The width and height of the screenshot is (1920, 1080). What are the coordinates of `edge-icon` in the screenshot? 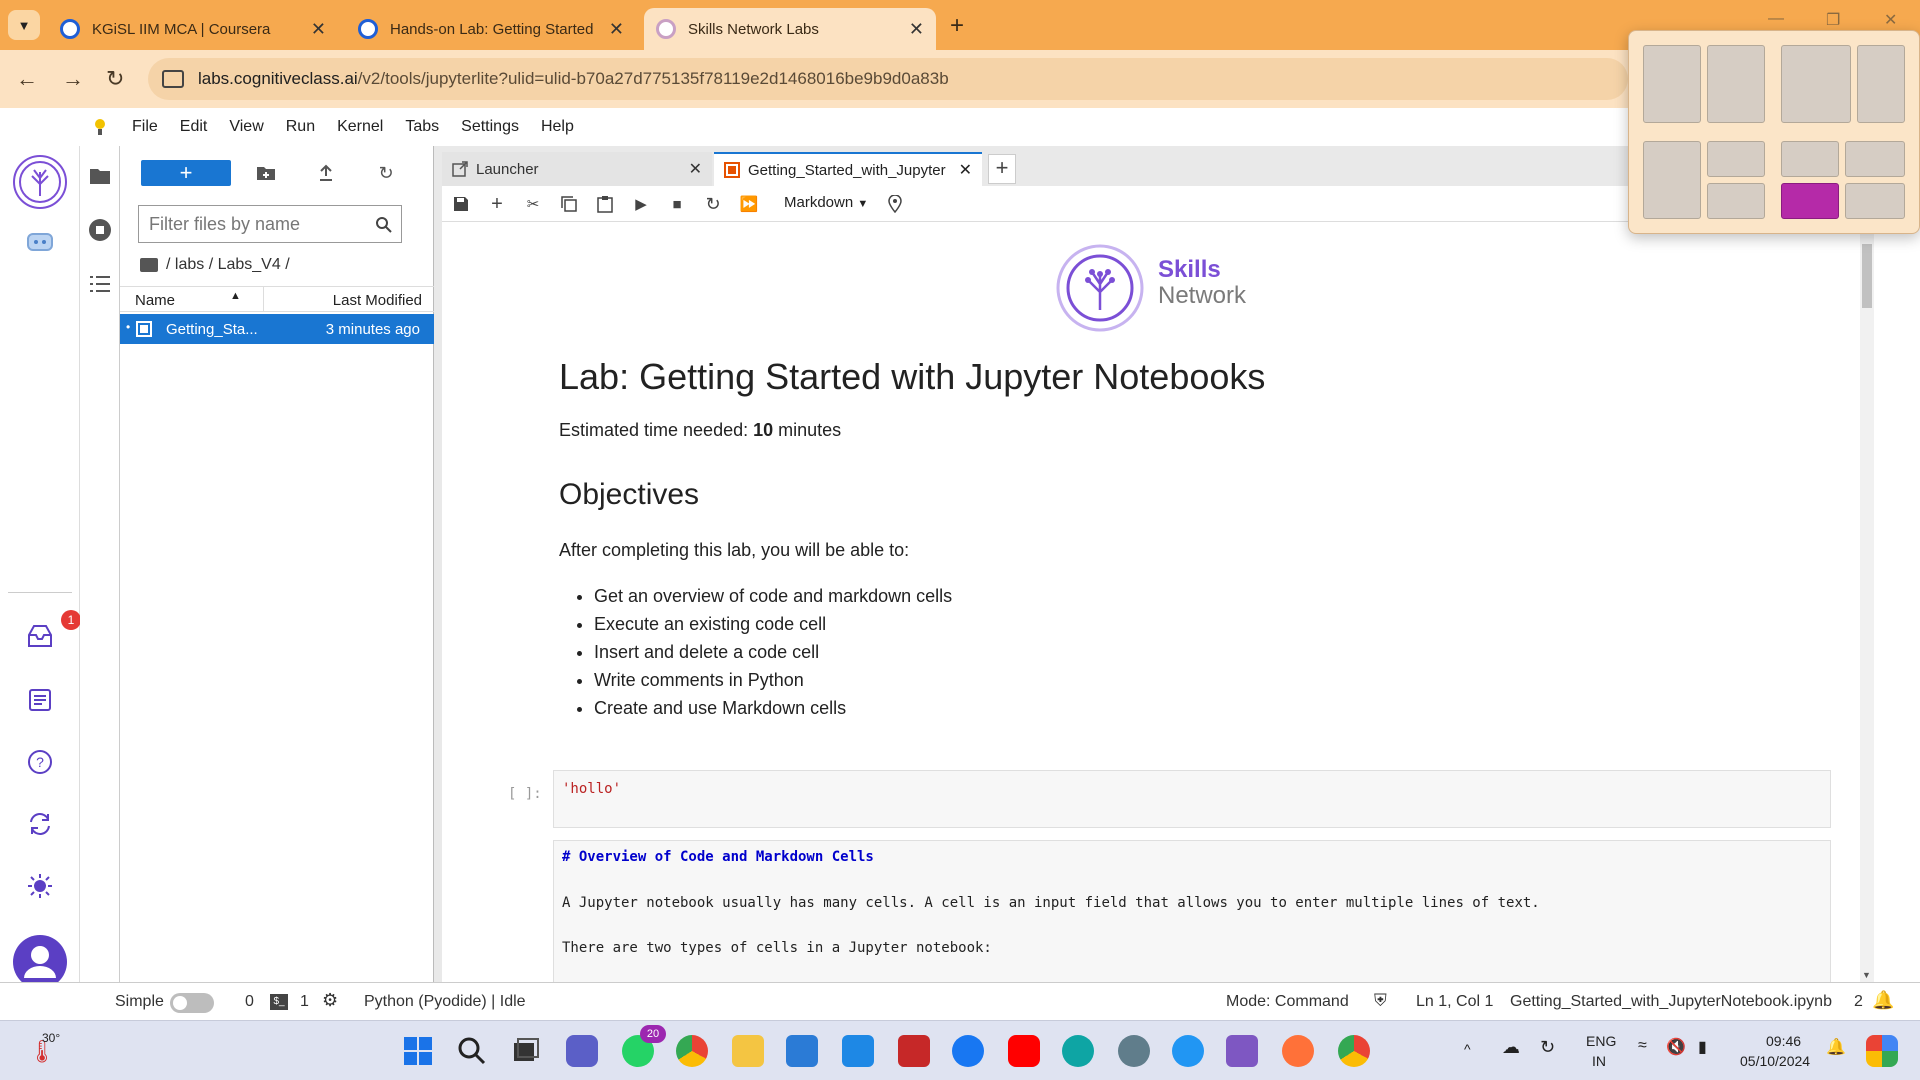 It's located at (1078, 1051).